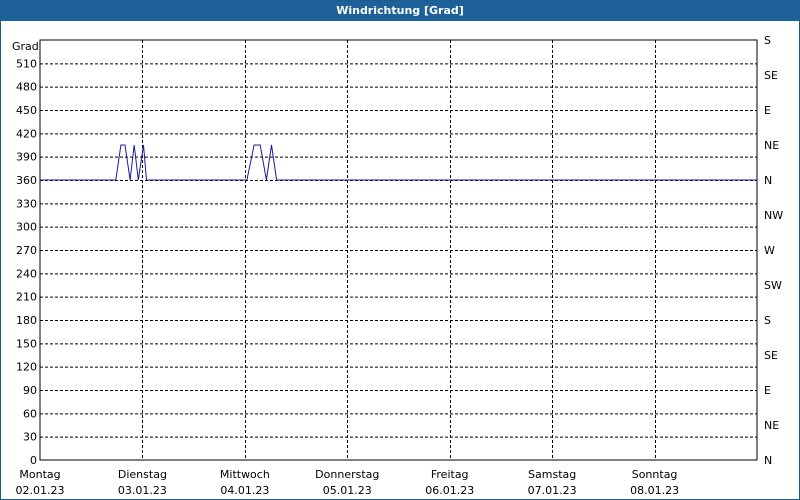  What do you see at coordinates (142, 490) in the screenshot?
I see `x-tick-date: 03.01.23` at bounding box center [142, 490].